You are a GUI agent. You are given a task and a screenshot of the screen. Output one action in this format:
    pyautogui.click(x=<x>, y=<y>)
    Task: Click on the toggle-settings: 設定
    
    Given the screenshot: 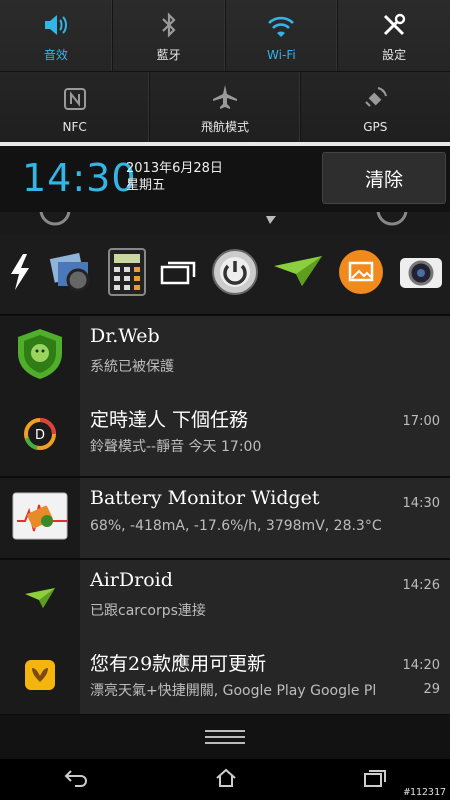 What is the action you would take?
    pyautogui.click(x=394, y=35)
    